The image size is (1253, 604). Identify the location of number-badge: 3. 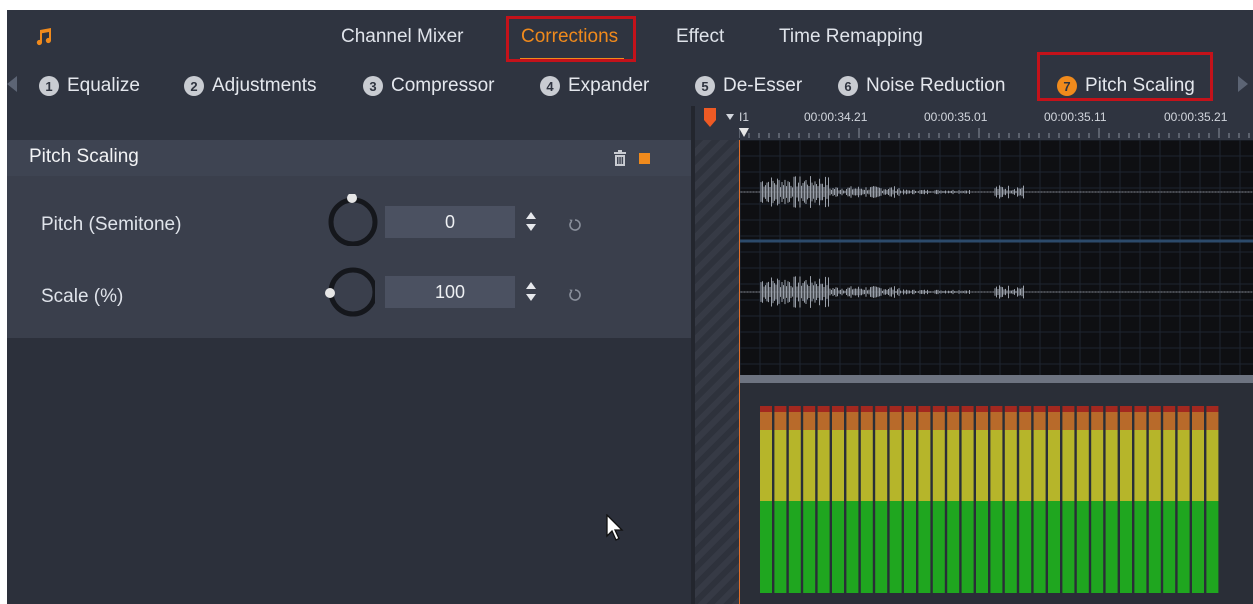
(373, 86).